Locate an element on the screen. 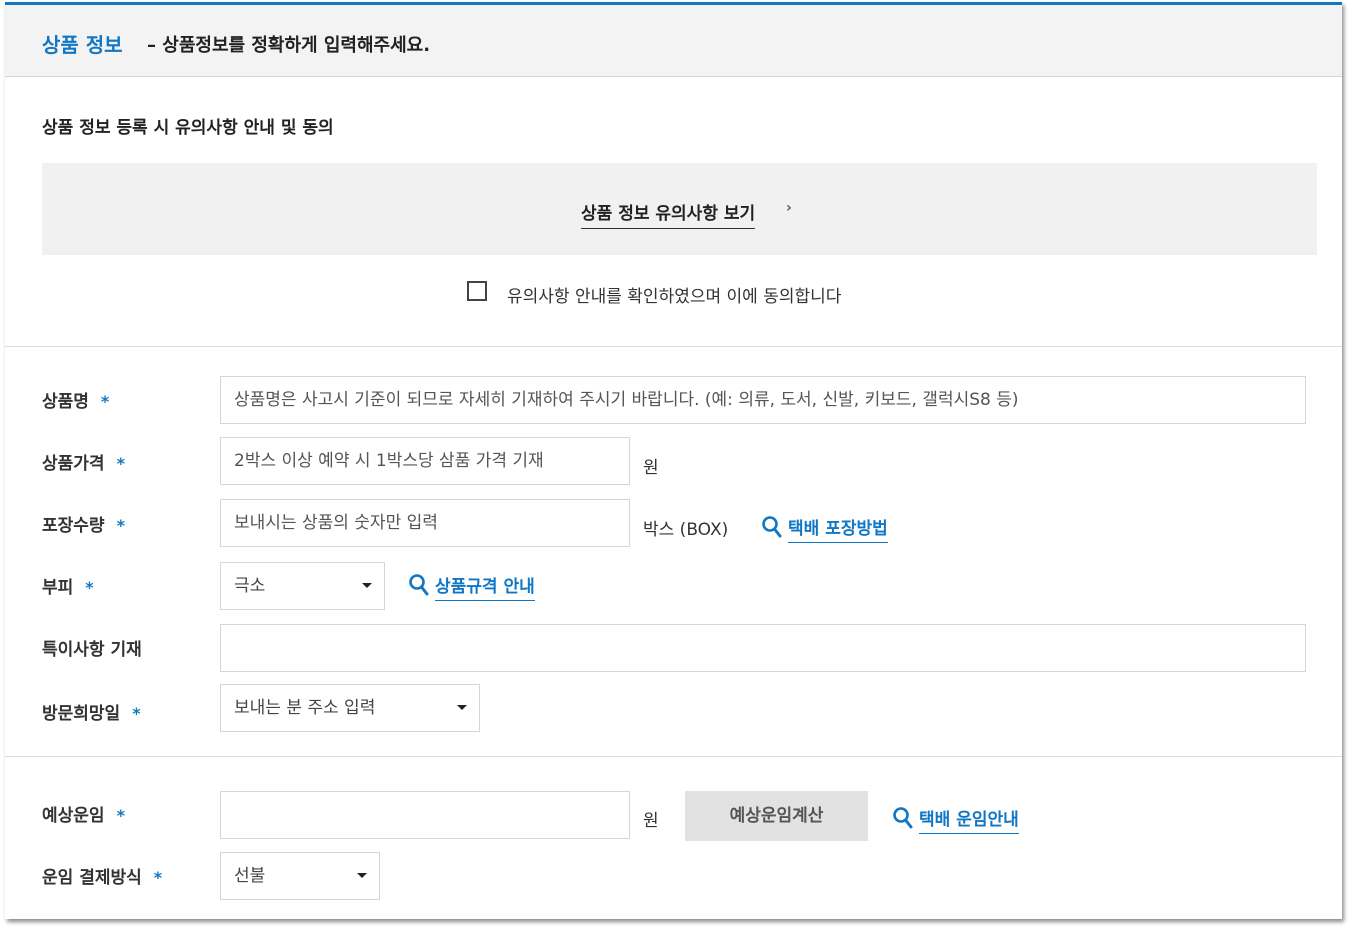 The width and height of the screenshot is (1352, 930). visit-date-select: 보내는 분 주소 입력 is located at coordinates (350, 708).